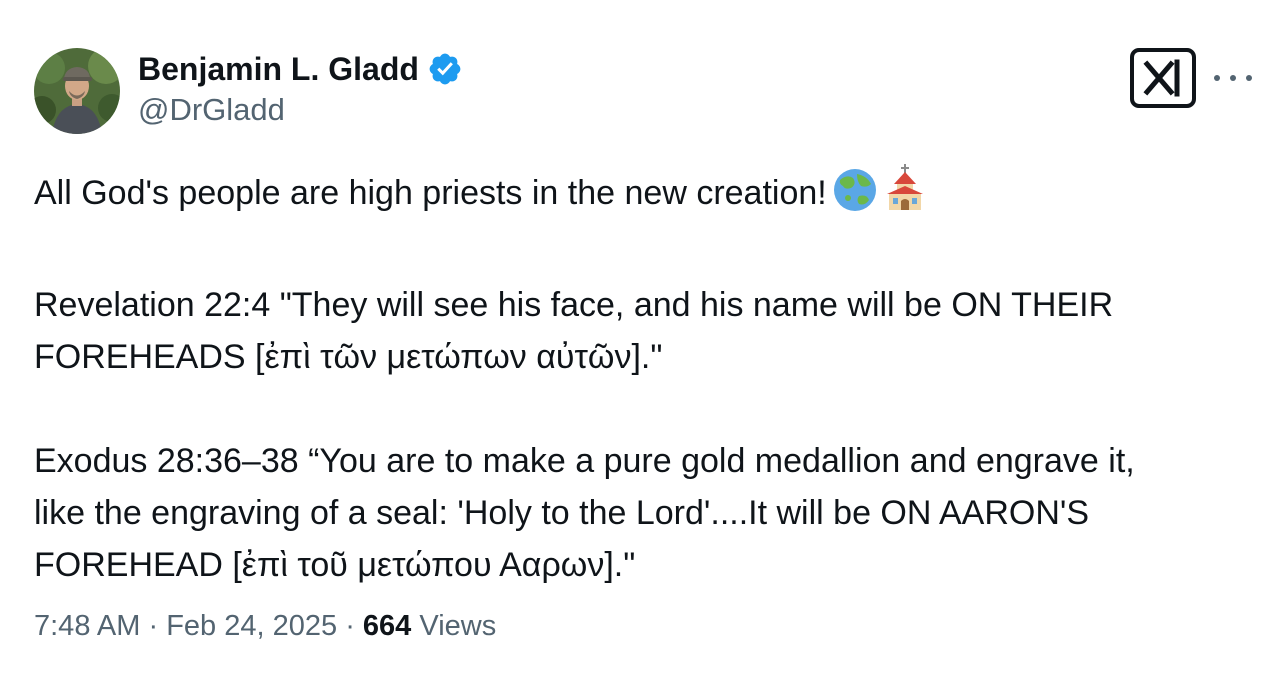  I want to click on tweet-date: Feb 24, 2025, so click(251, 626).